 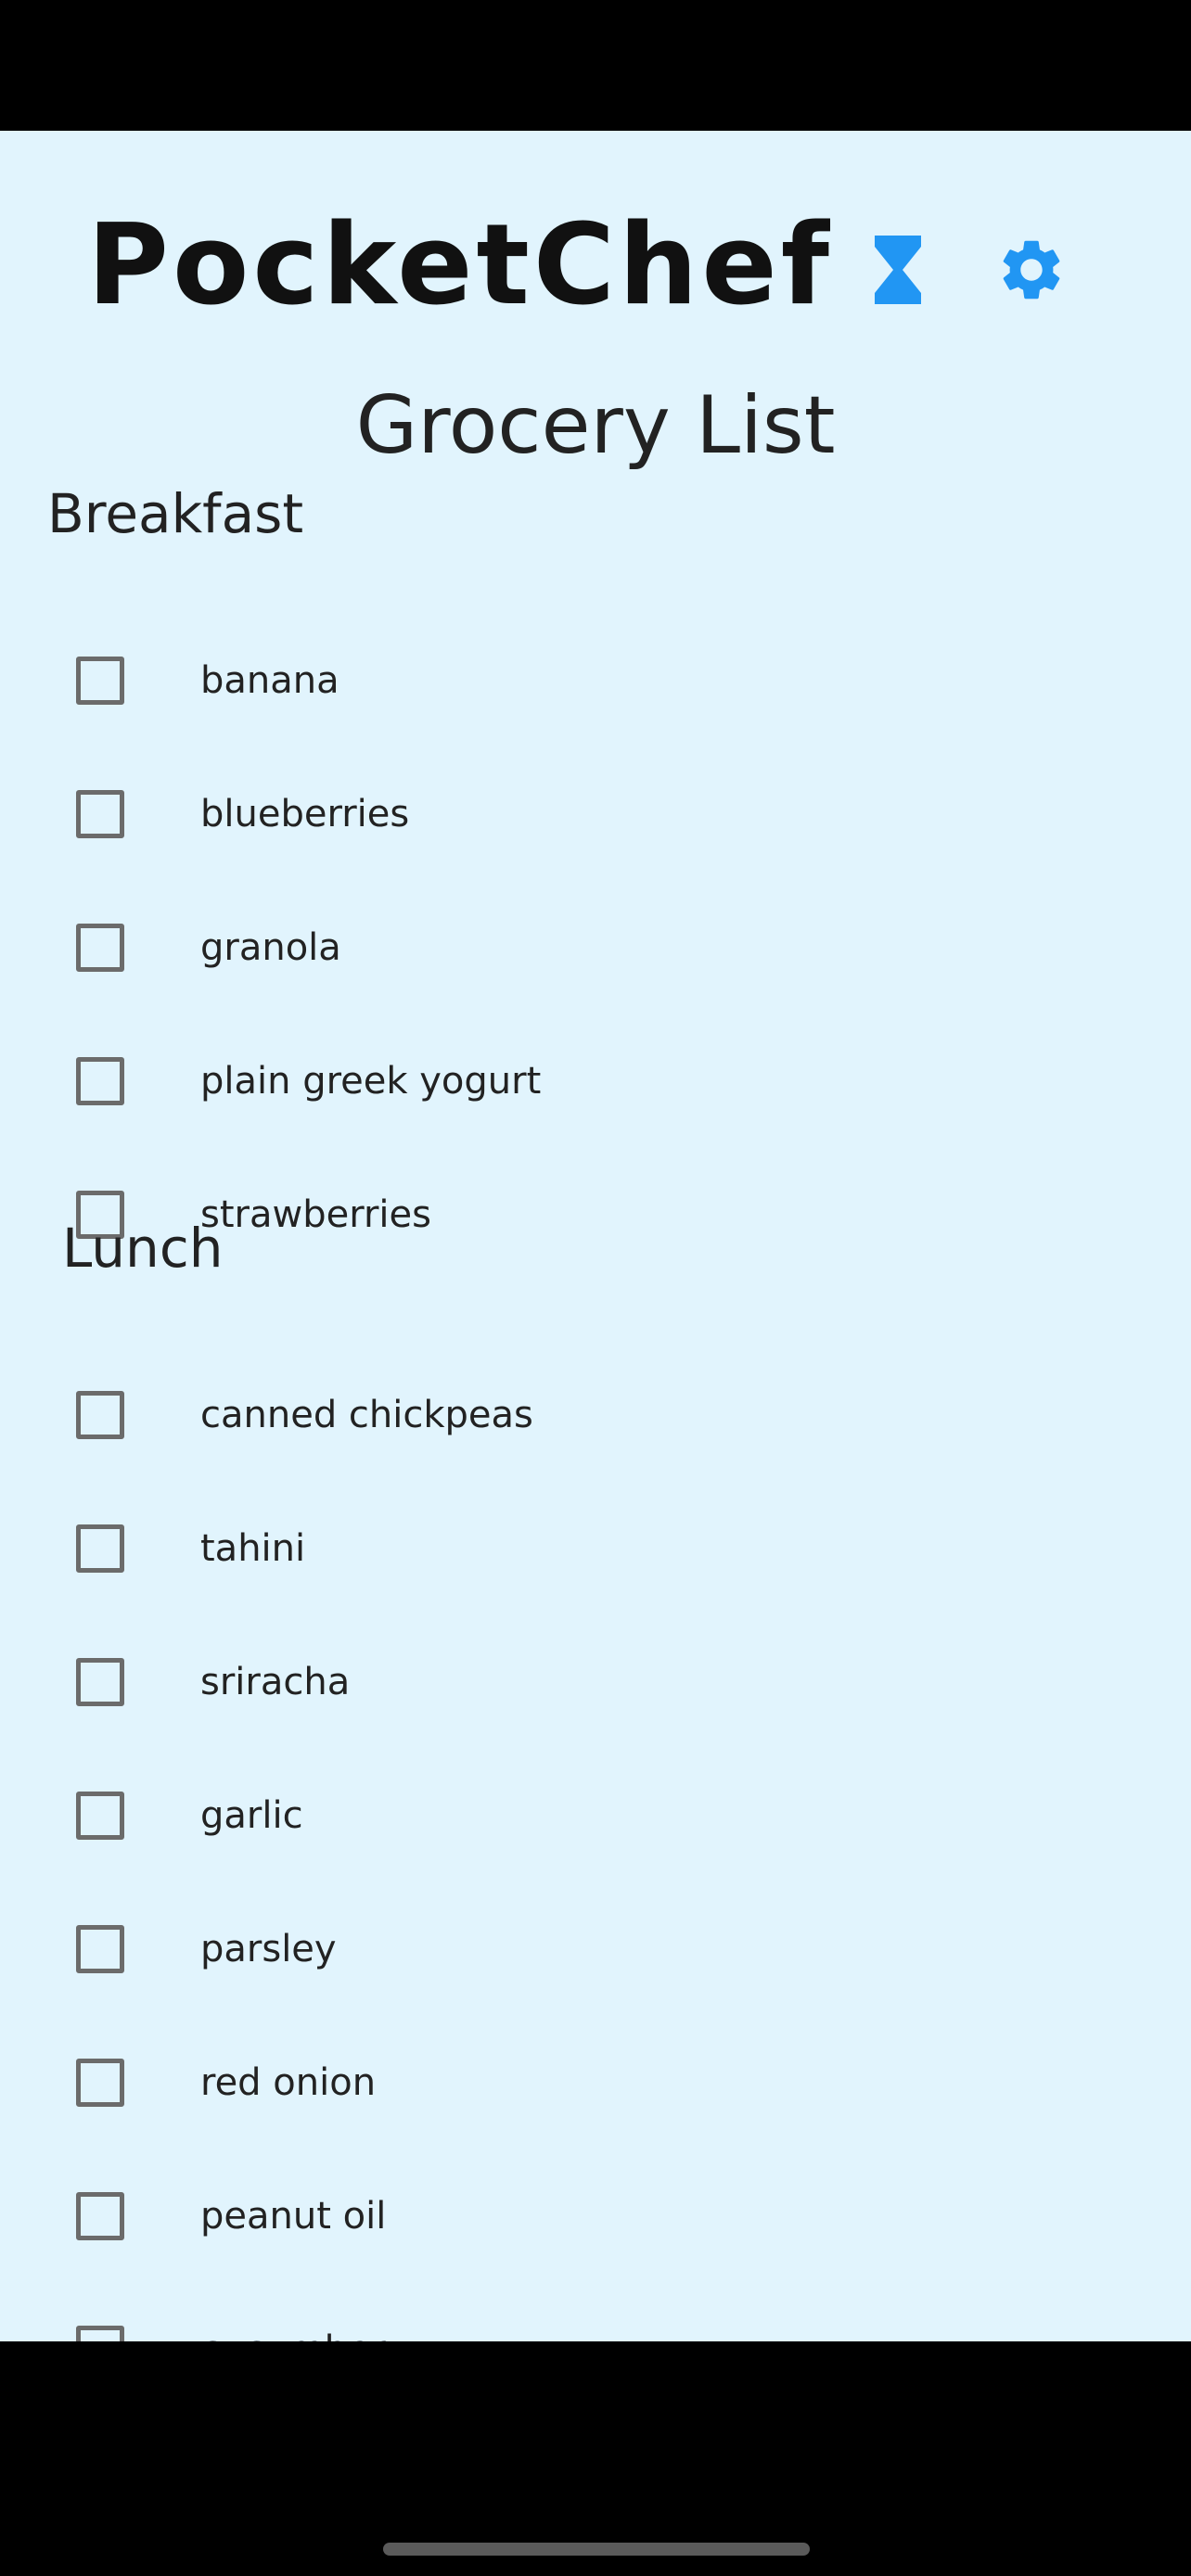 I want to click on list-item: sriracha, so click(x=595, y=1682).